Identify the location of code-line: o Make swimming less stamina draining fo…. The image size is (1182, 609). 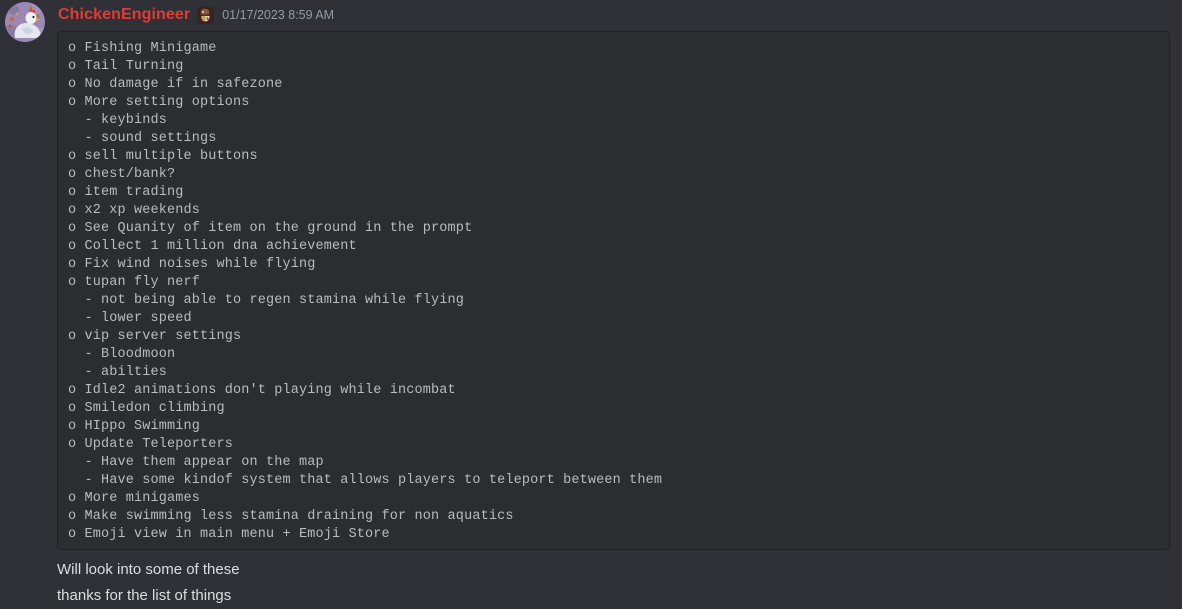
(291, 516).